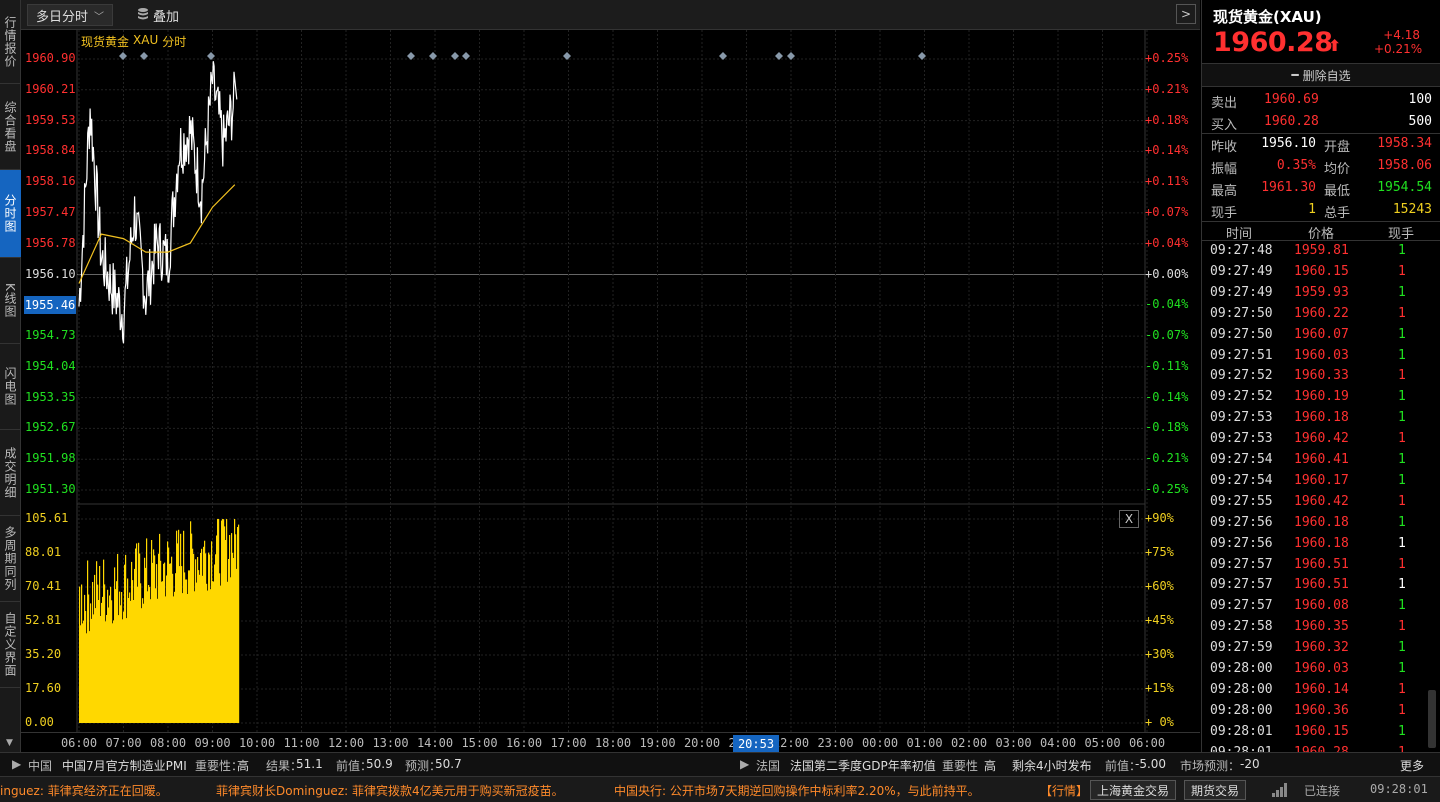 The image size is (1440, 802). Describe the element at coordinates (960, 766) in the screenshot. I see `event2-importance-label: 重要性` at that location.